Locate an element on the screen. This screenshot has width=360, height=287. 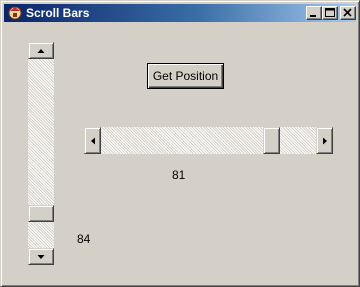
get-position-button: Get Position is located at coordinates (185, 76).